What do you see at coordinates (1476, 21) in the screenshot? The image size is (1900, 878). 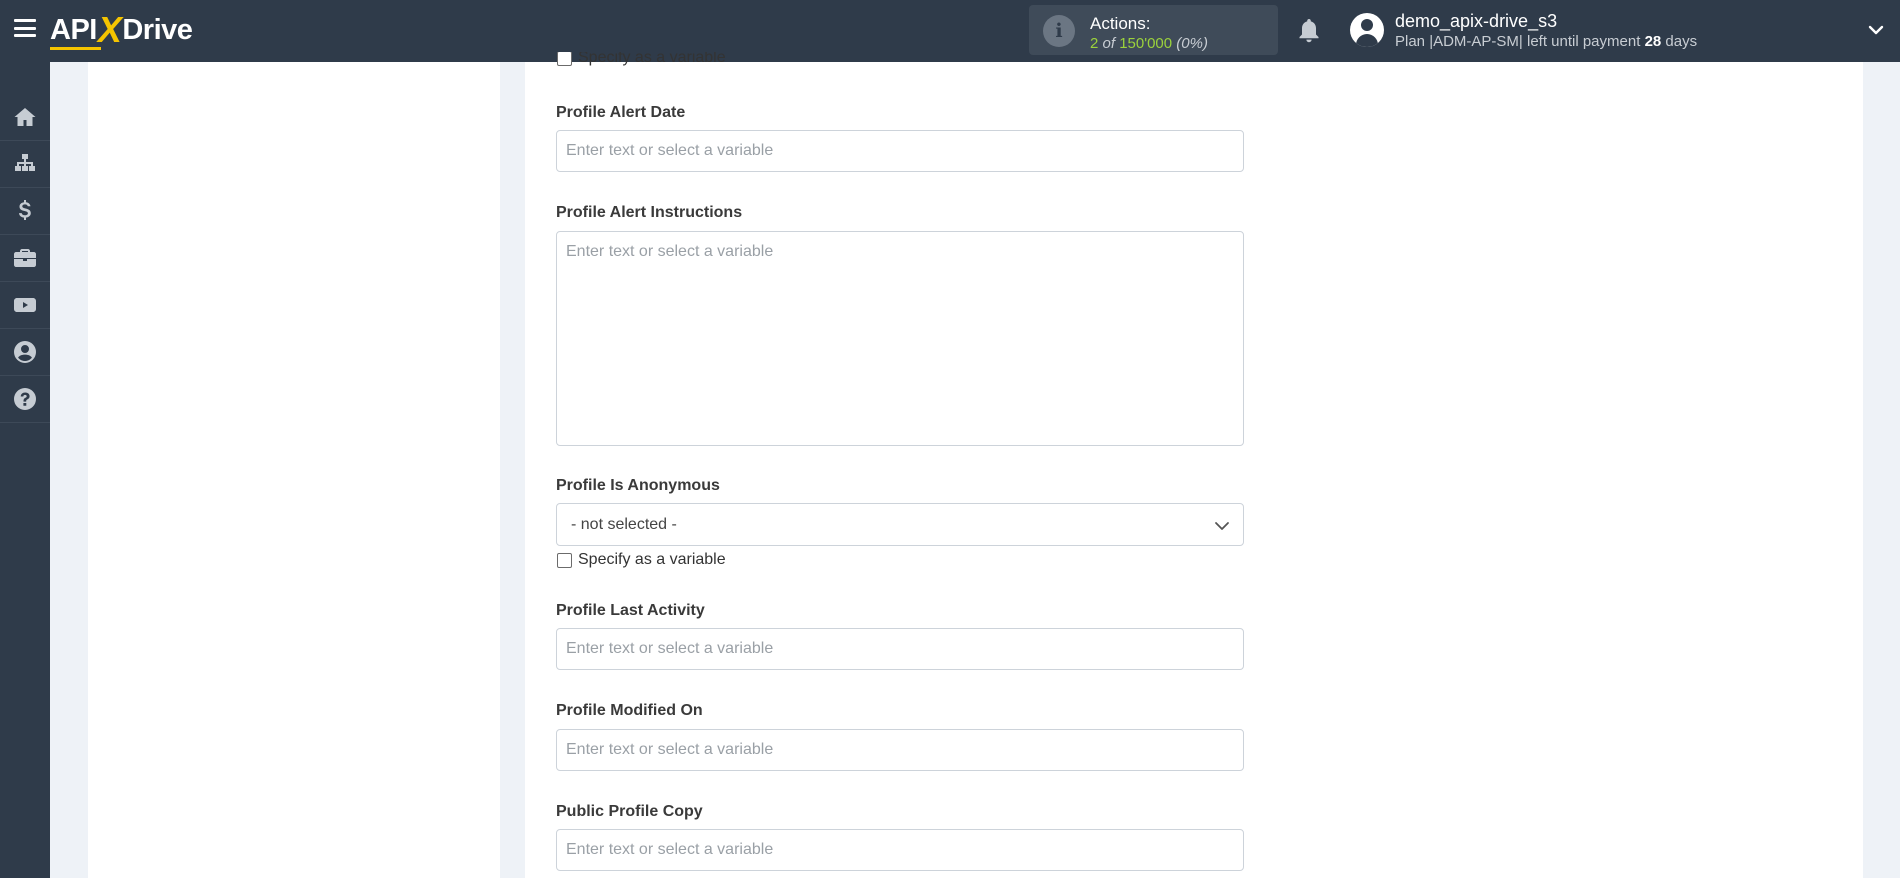 I see `username: demo_apix-drive_s3` at bounding box center [1476, 21].